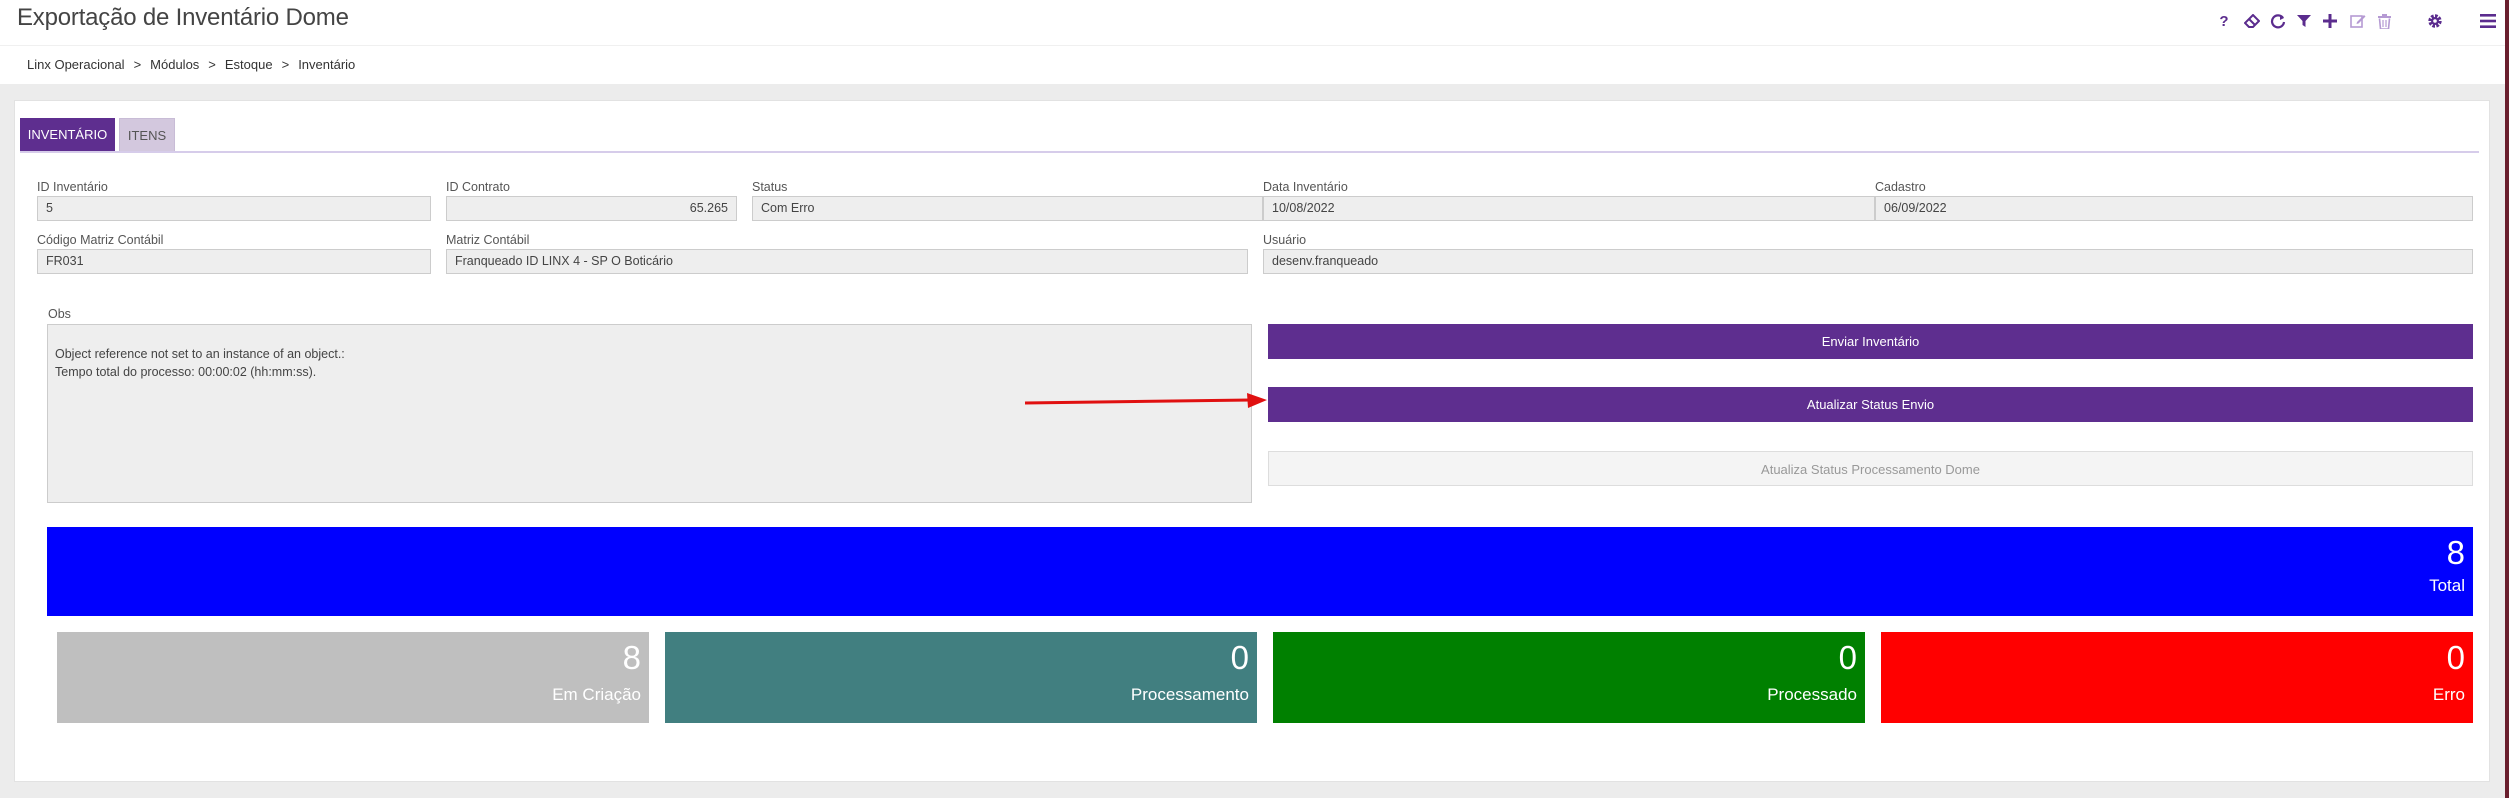  What do you see at coordinates (591, 208) in the screenshot?
I see `id-contrato-field: 65.265` at bounding box center [591, 208].